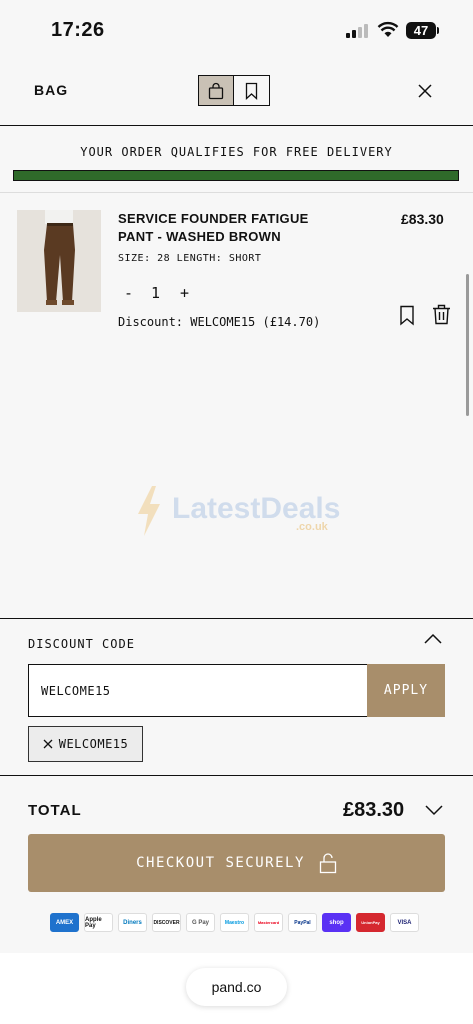 This screenshot has width=473, height=1024. What do you see at coordinates (268, 922) in the screenshot?
I see `mastercard-icon: Mastercard` at bounding box center [268, 922].